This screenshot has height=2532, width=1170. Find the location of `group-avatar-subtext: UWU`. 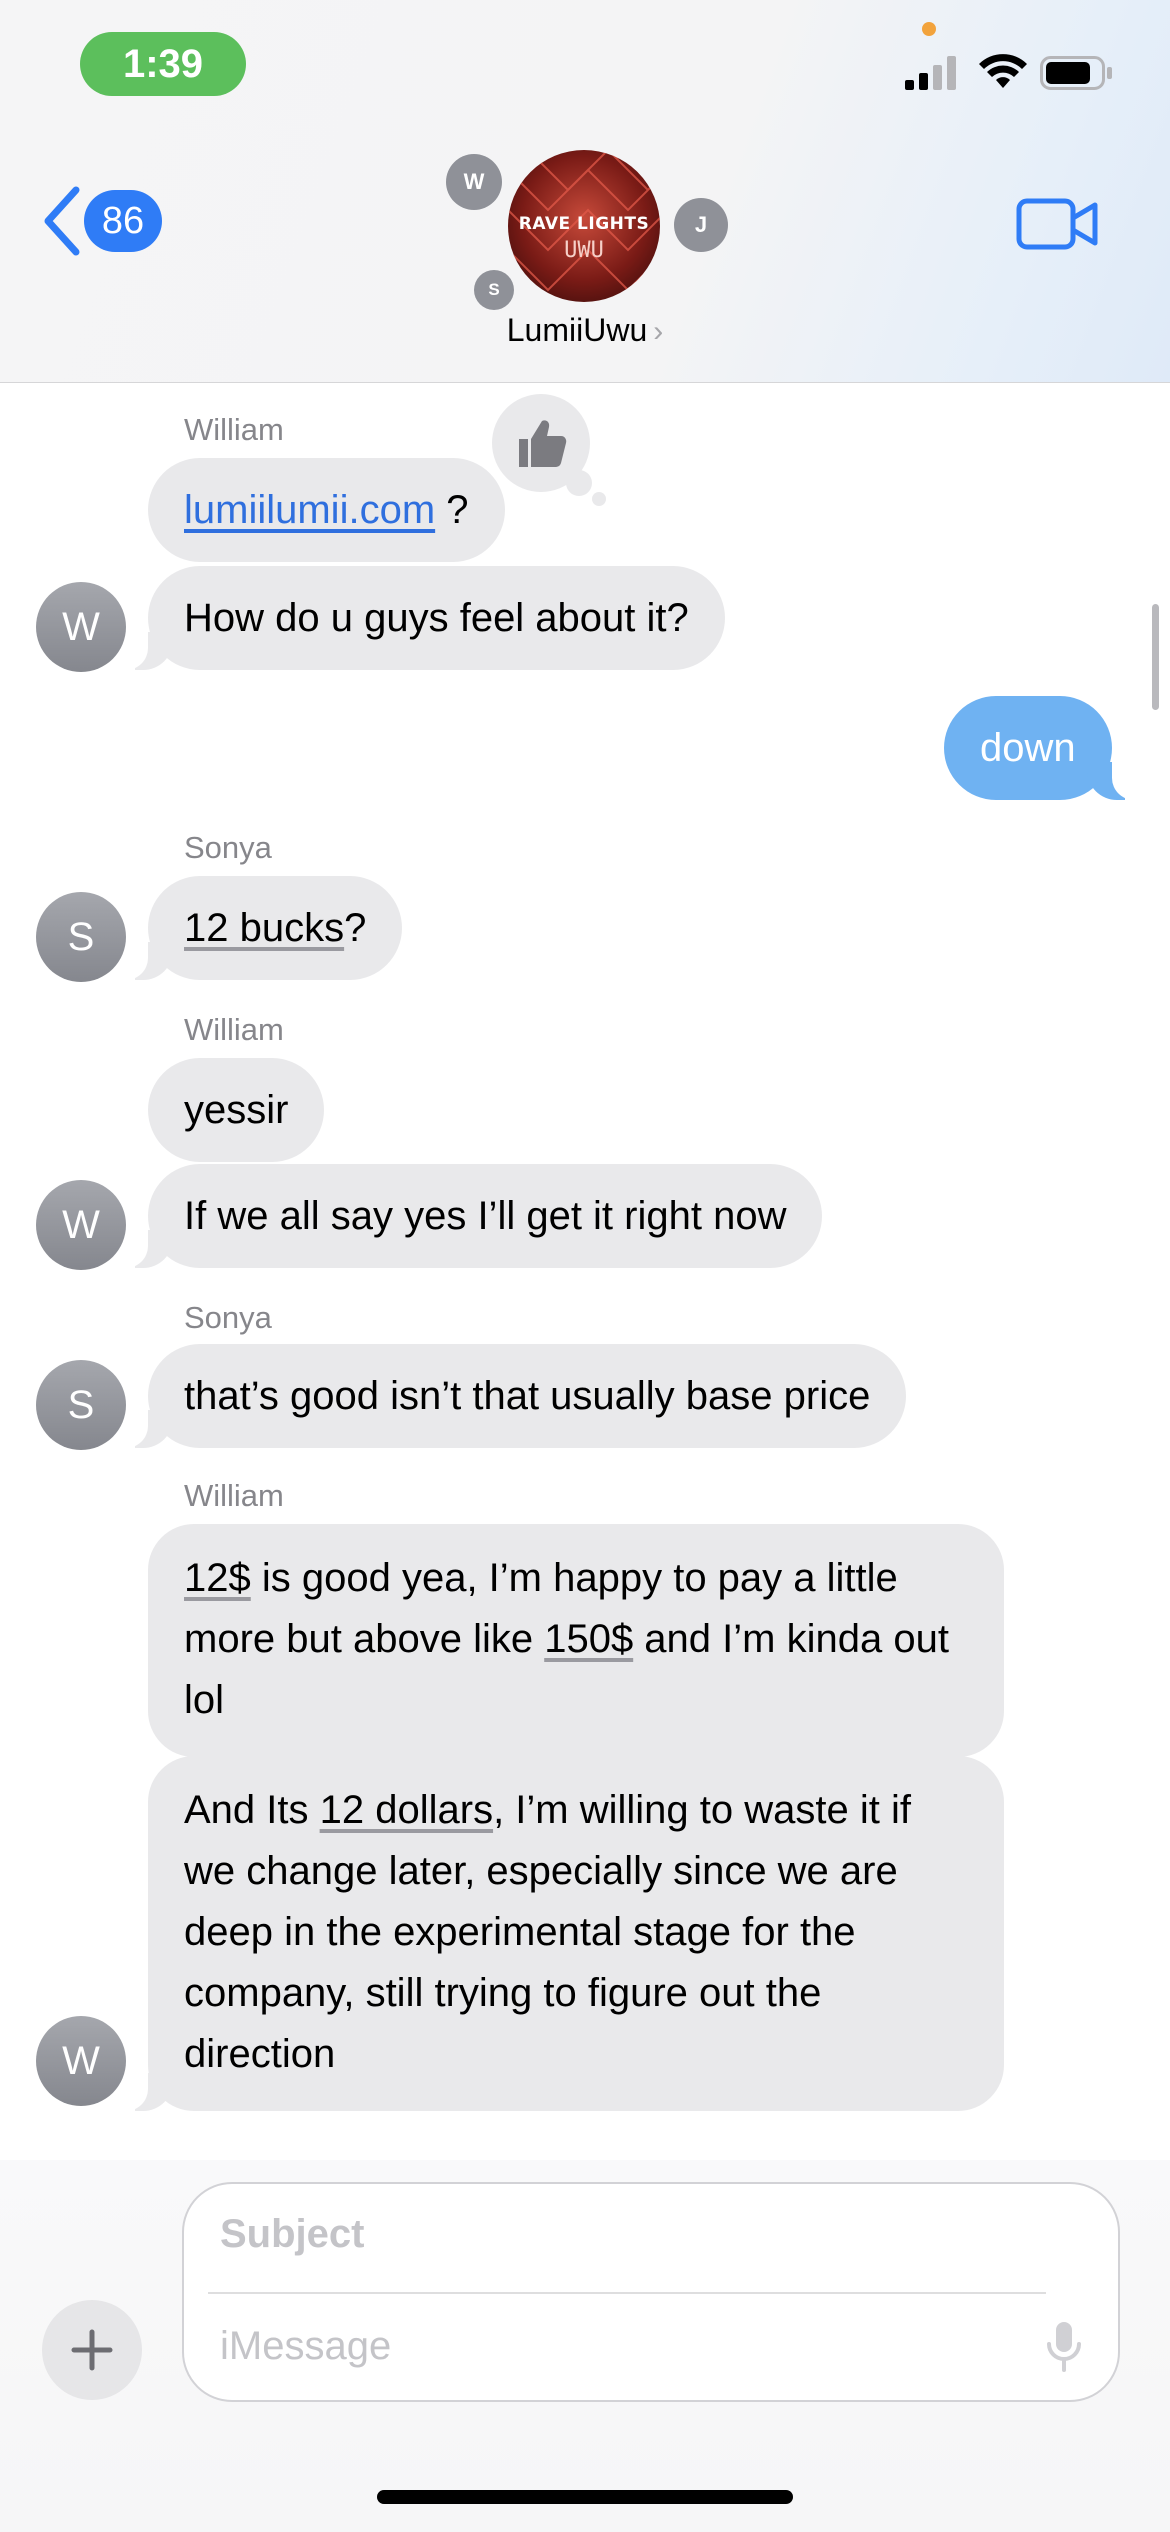

group-avatar-subtext: UWU is located at coordinates (584, 250).